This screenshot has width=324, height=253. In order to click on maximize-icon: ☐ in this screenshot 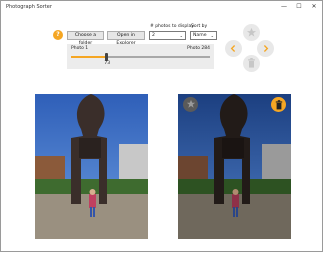, I will do `click(299, 7)`.